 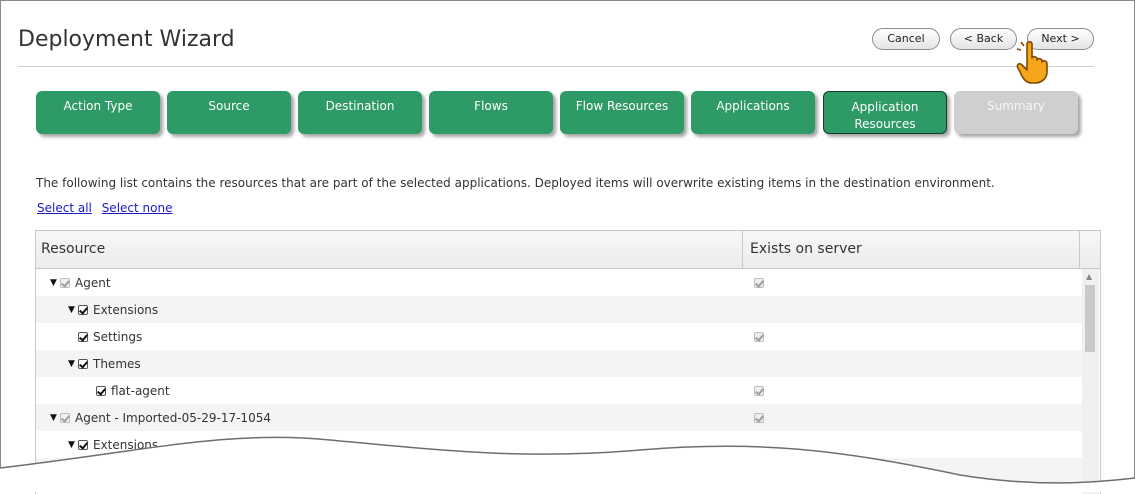 I want to click on step-application-resources: Application Resources, so click(x=885, y=112).